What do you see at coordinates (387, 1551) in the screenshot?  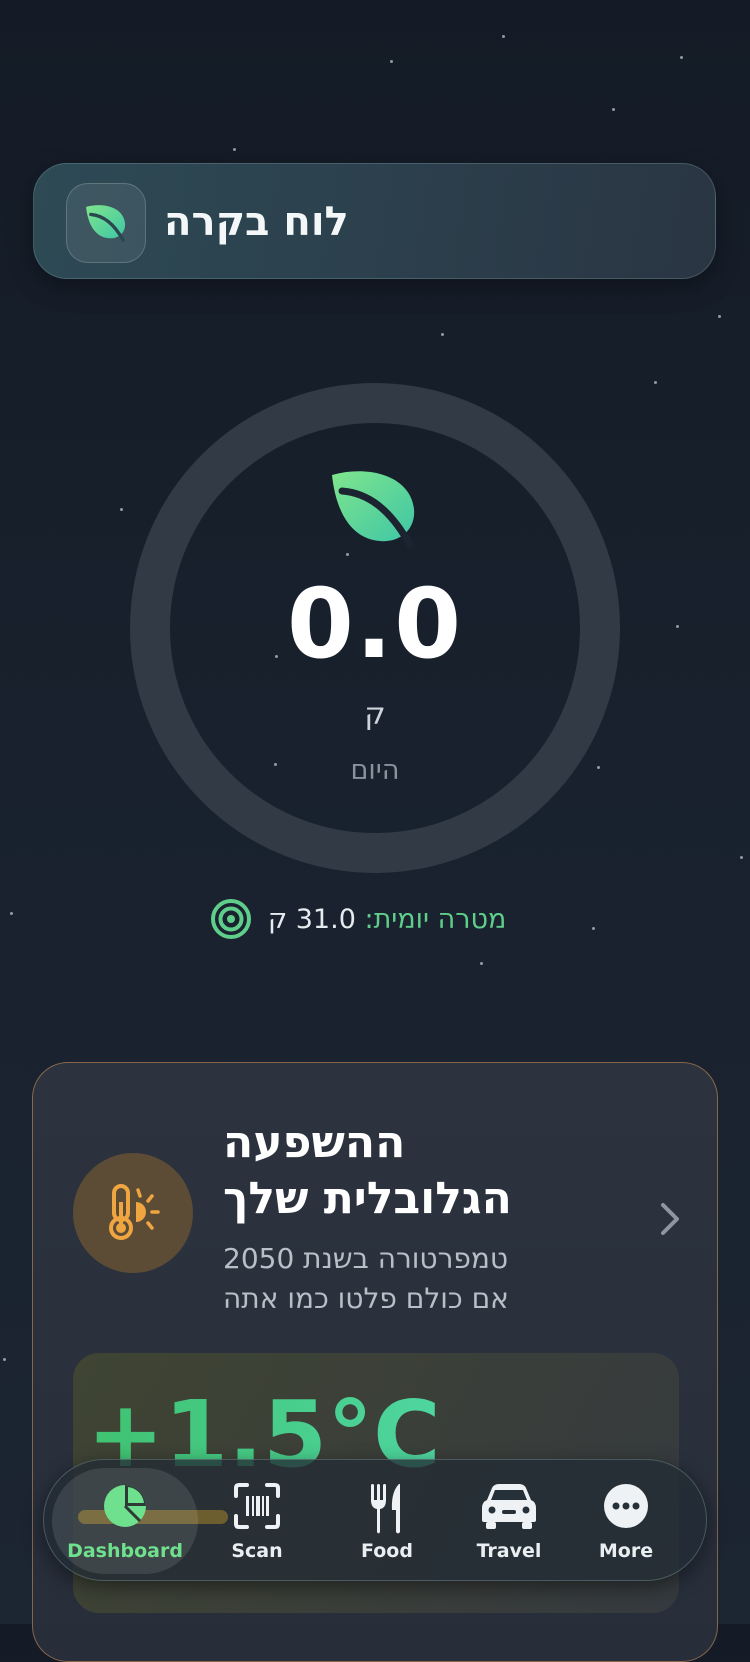 I see `tab-label: Food` at bounding box center [387, 1551].